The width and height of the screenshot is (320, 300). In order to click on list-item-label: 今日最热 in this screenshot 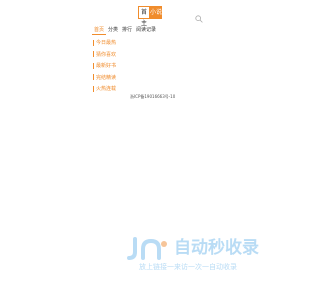, I will do `click(106, 43)`.